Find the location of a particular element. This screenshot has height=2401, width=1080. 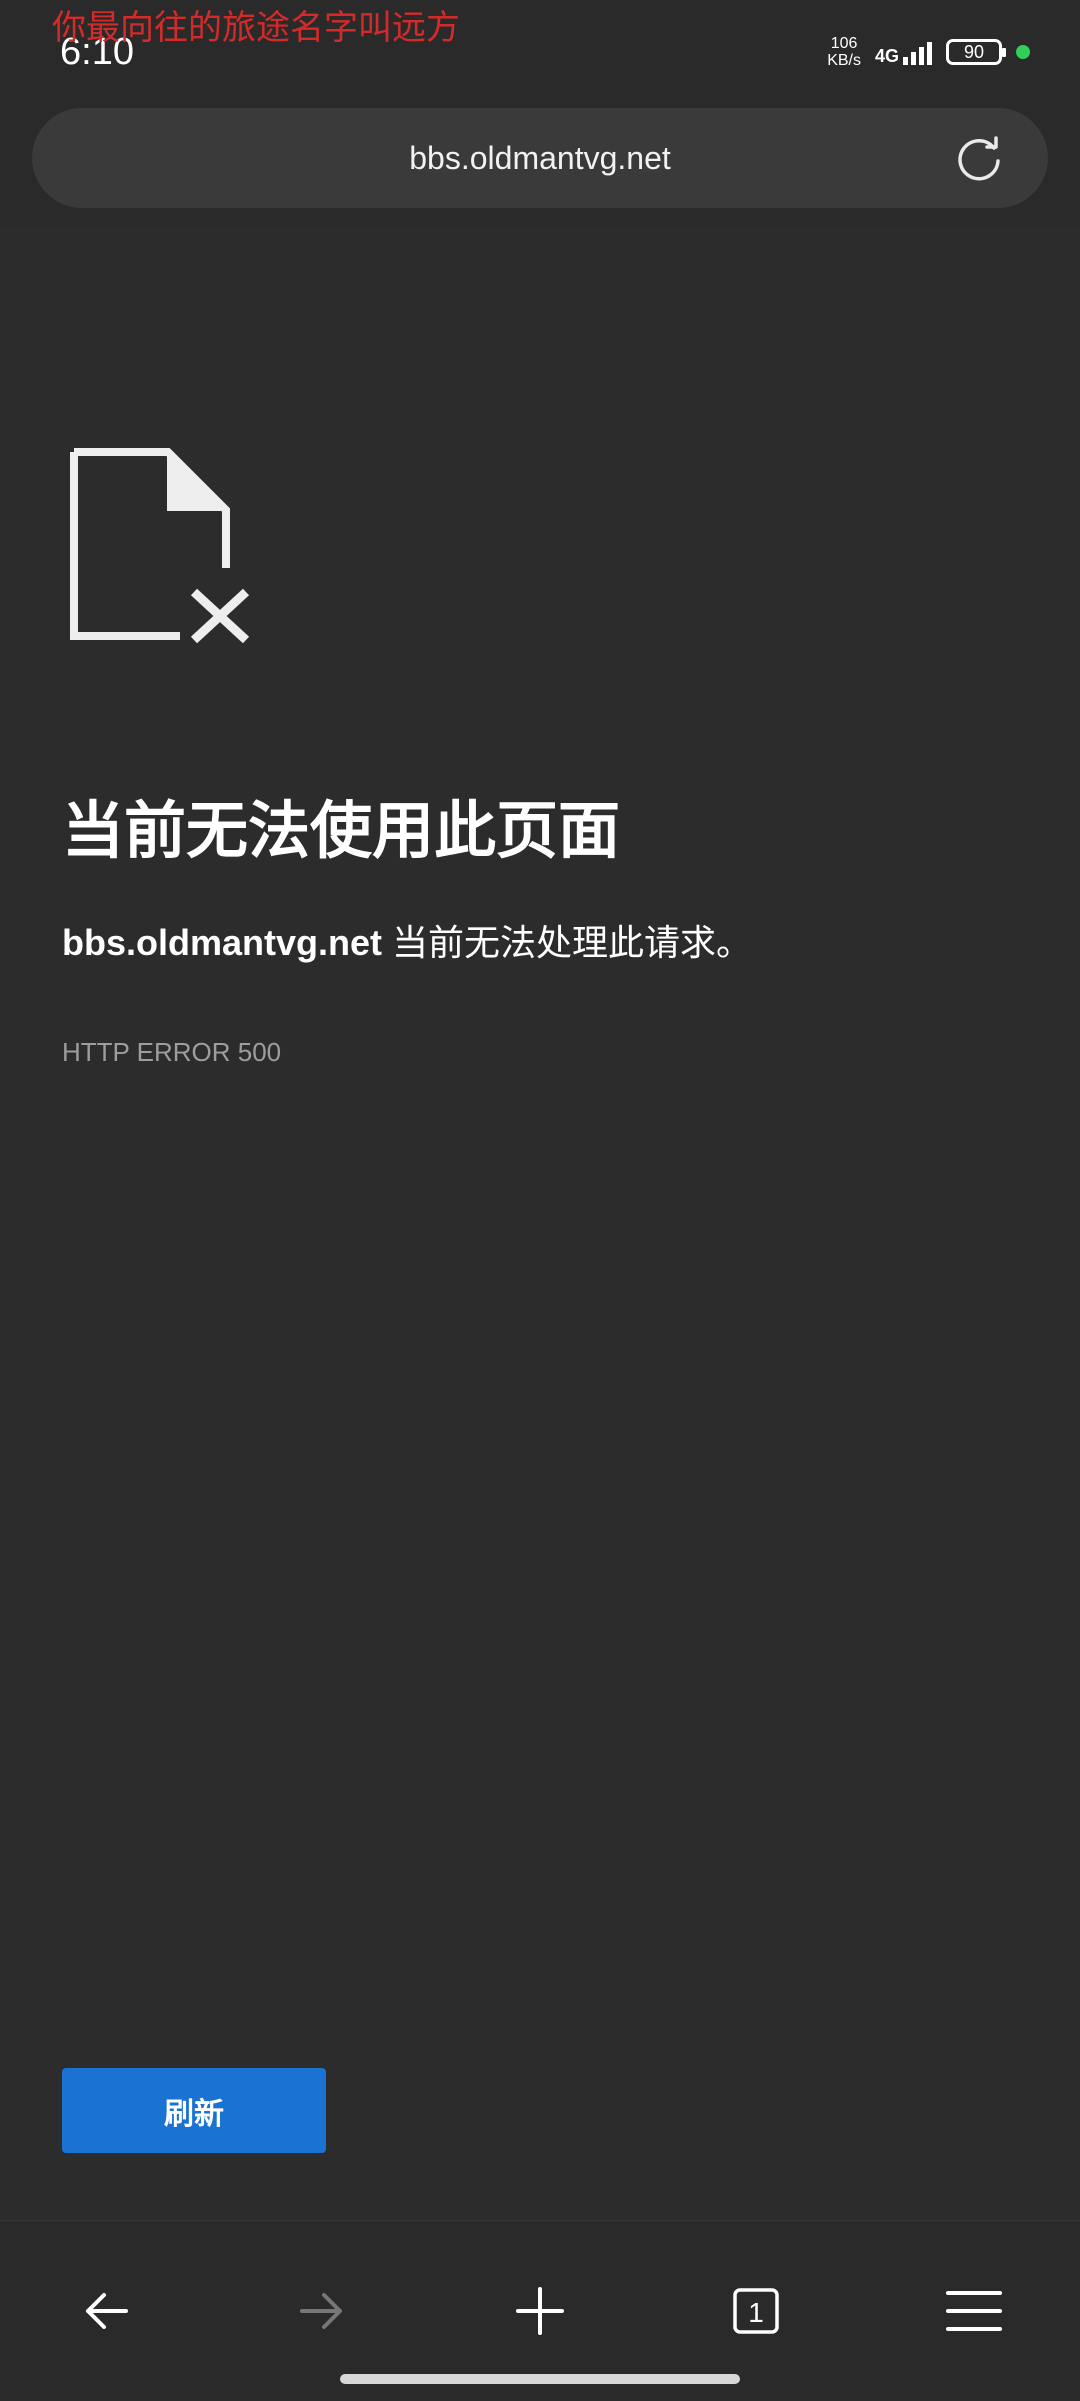

battery-icon: 90 is located at coordinates (976, 52).